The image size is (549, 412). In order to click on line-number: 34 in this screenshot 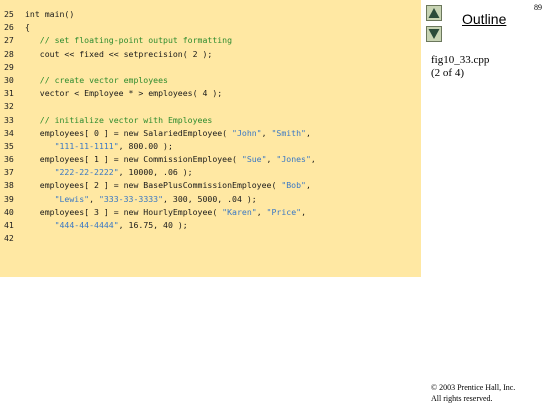, I will do `click(9, 132)`.